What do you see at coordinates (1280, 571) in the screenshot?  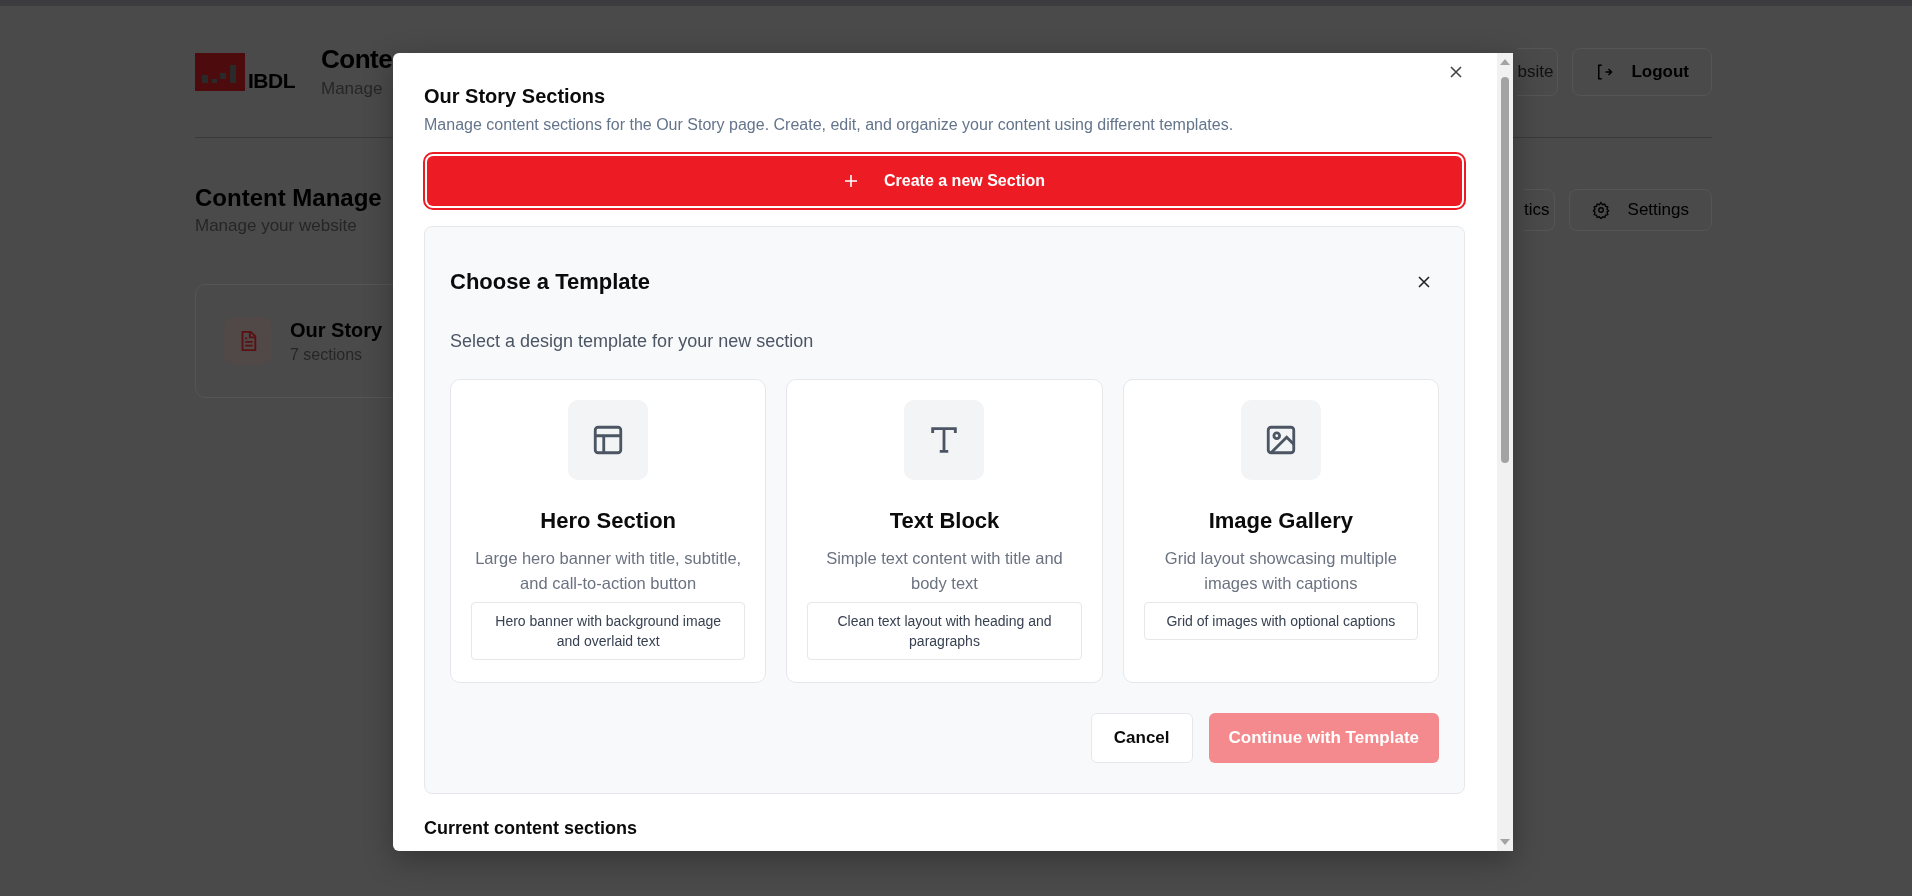 I see `template-description: Grid layout showcasing multiple images with captions` at bounding box center [1280, 571].